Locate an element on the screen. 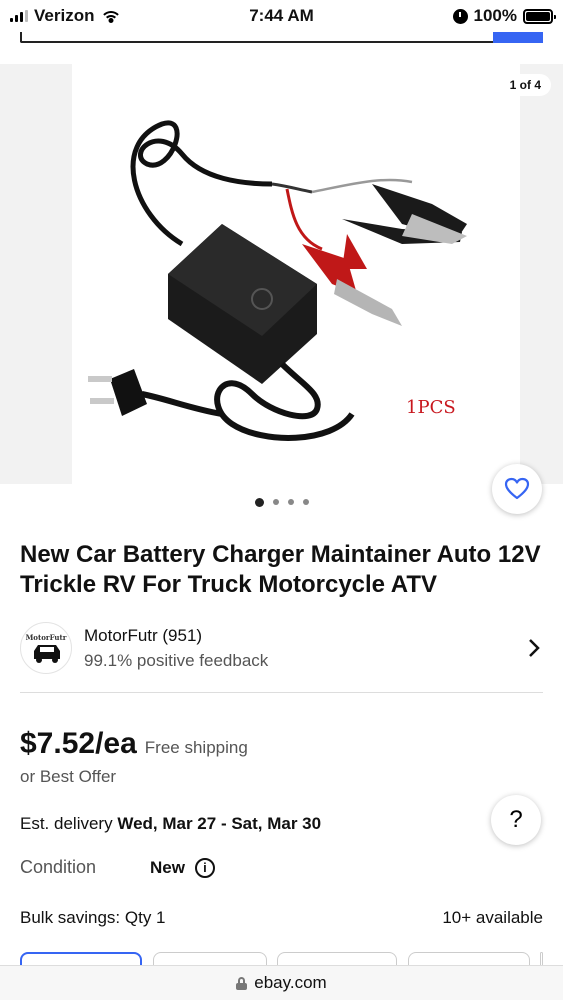 The image size is (563, 1000). info-icon: i is located at coordinates (204, 867).